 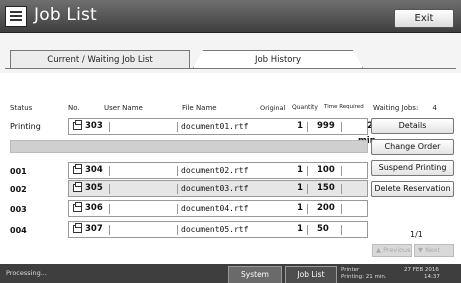 What do you see at coordinates (434, 250) in the screenshot?
I see `next-button: ▼ Next` at bounding box center [434, 250].